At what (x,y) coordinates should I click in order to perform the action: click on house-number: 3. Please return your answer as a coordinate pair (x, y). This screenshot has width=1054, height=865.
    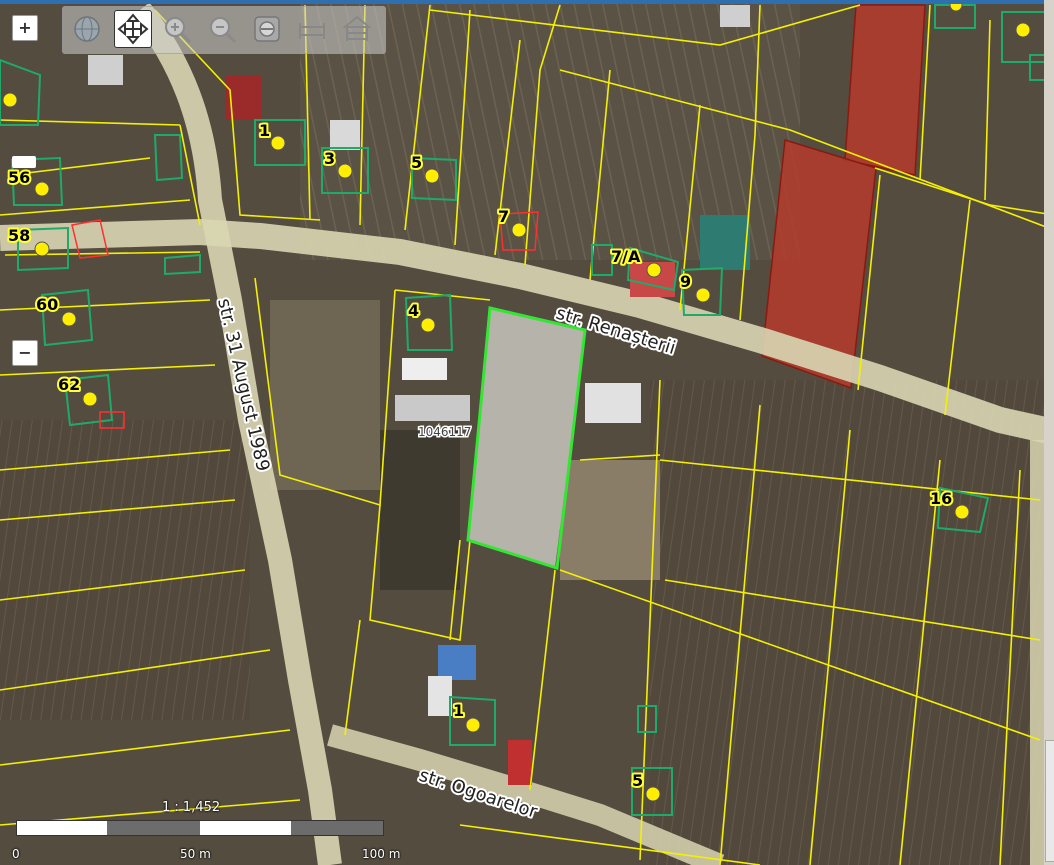
    Looking at the image, I should click on (329, 158).